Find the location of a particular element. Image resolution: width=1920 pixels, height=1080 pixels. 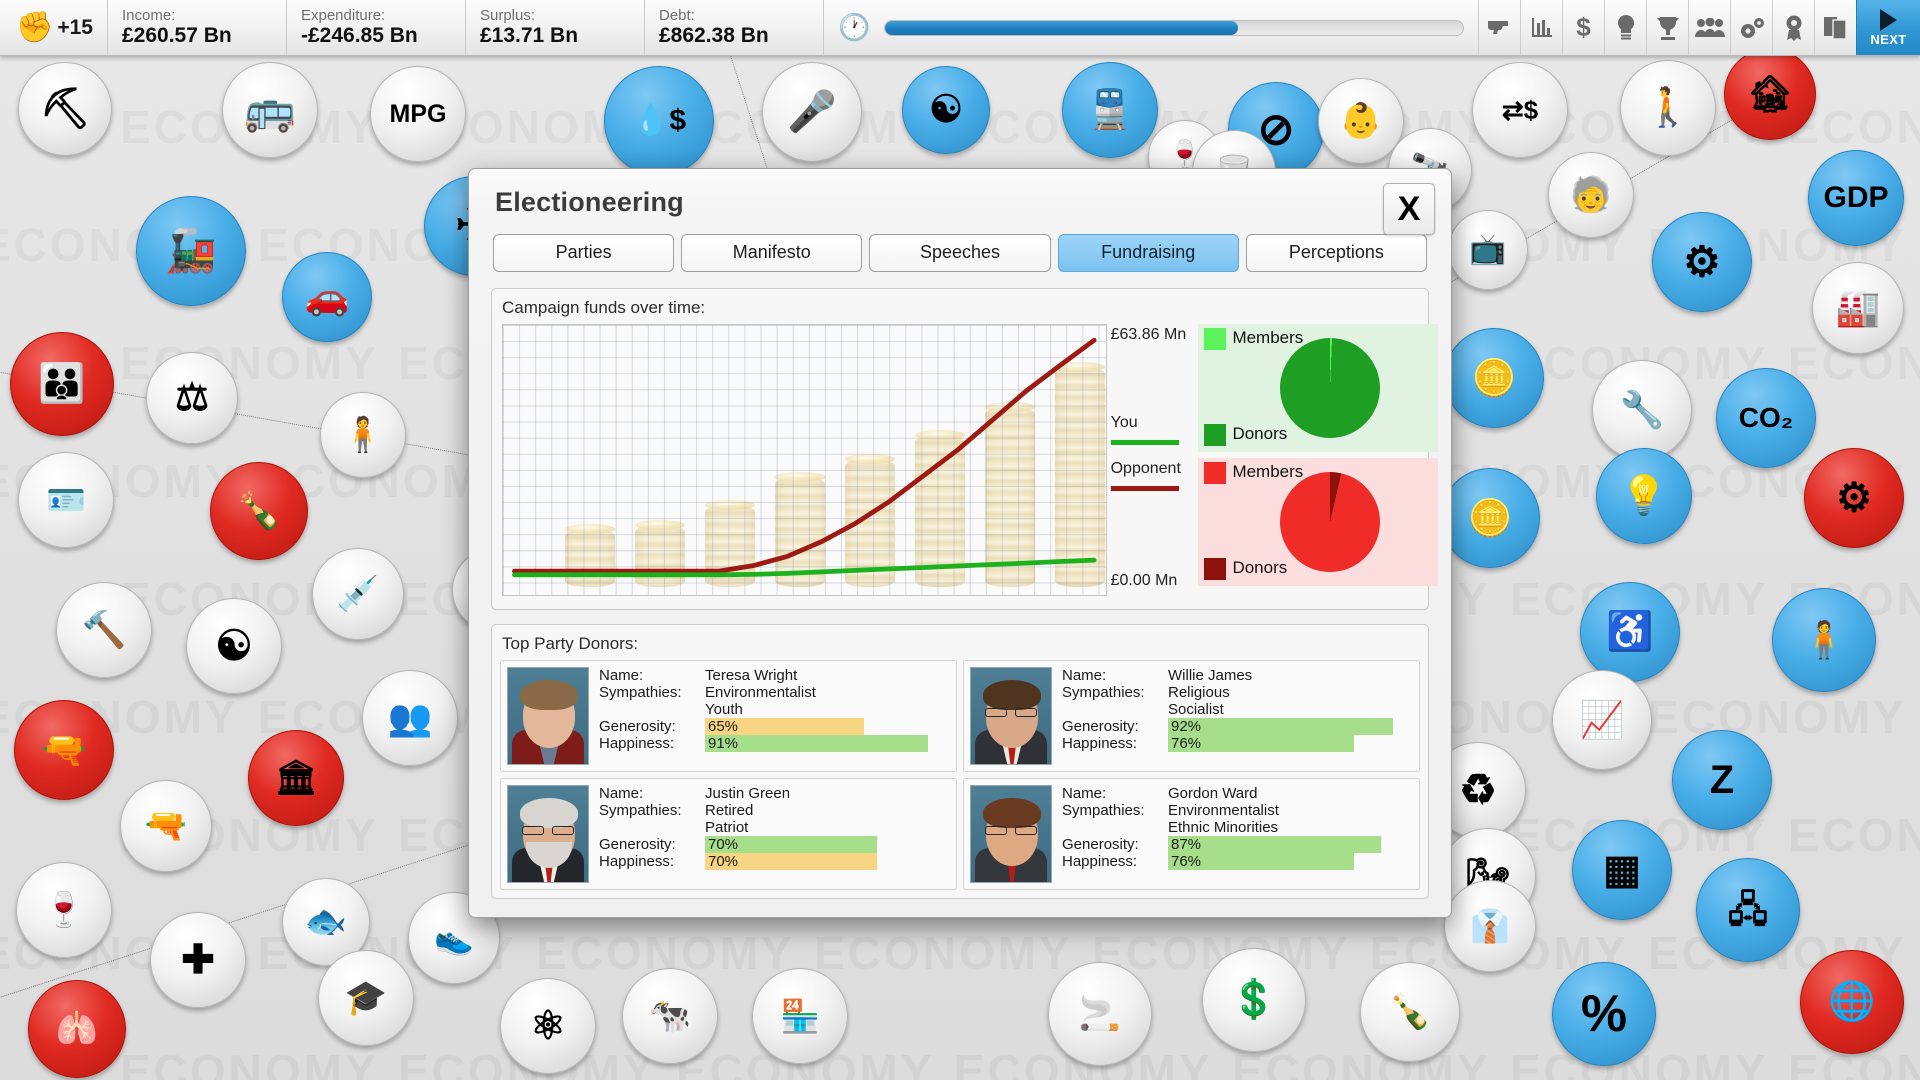

policy-bubble-lung-cancer: 🫁 is located at coordinates (77, 1029).